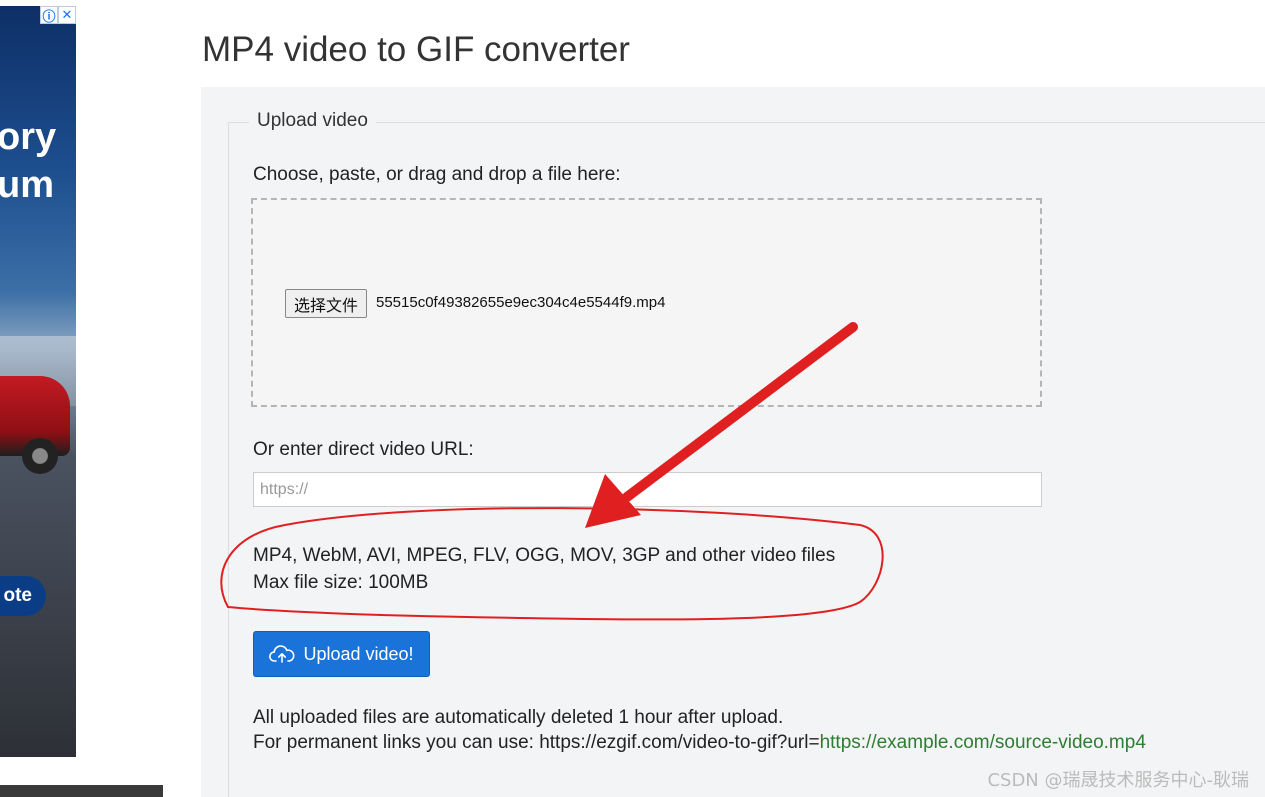 This screenshot has height=797, width=1265. I want to click on upload-legend: Upload video, so click(312, 121).